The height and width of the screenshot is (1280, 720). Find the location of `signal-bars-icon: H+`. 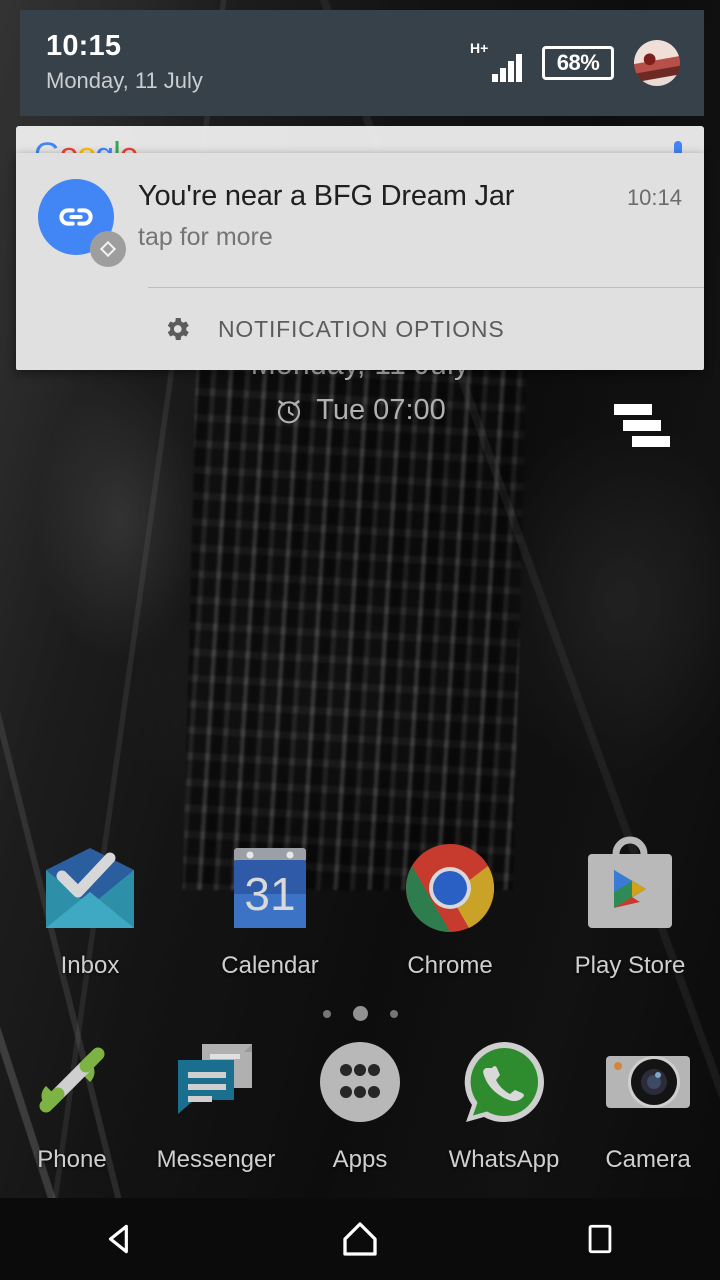

signal-bars-icon: H+ is located at coordinates (496, 62).